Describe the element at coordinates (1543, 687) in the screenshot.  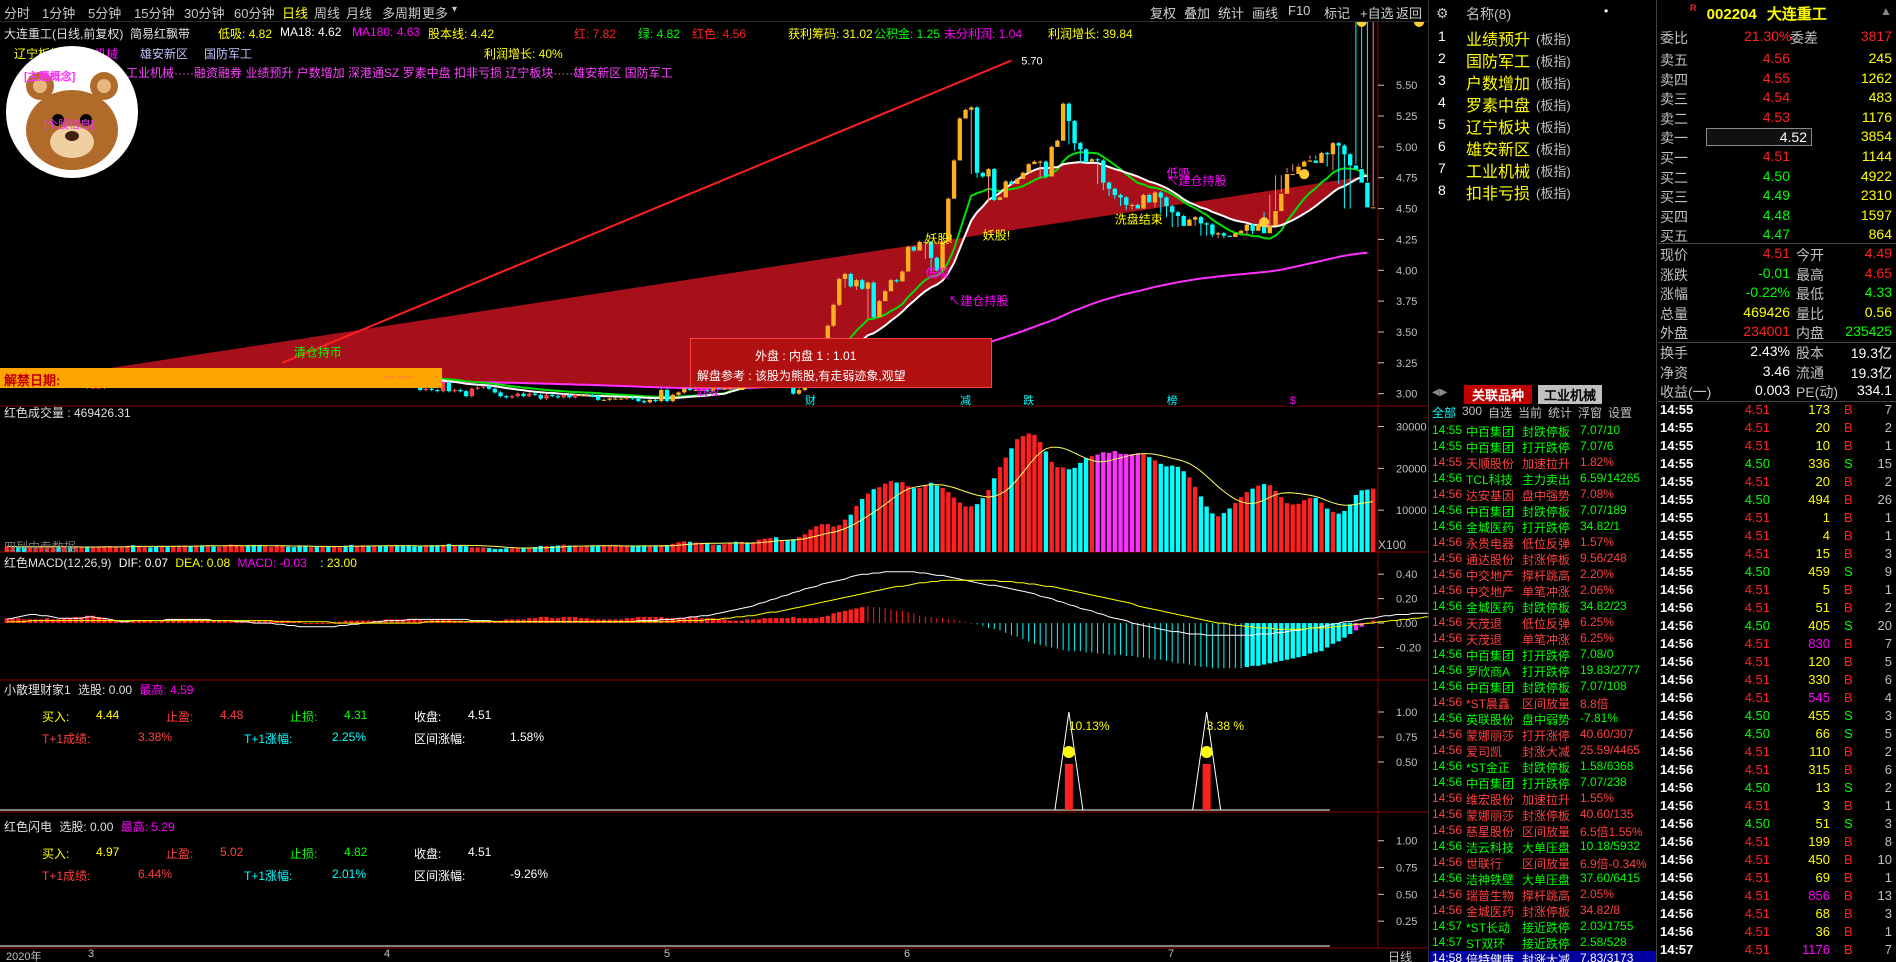
I see `feed-row: 14:56 中百集团 封跌停板 7.07/108` at that location.